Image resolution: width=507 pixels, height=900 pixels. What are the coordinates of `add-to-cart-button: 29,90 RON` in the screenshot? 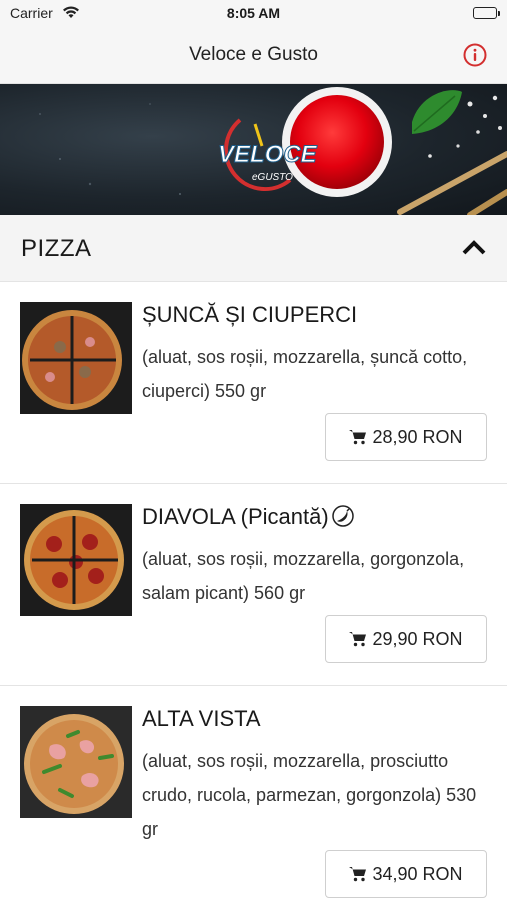 It's located at (406, 639).